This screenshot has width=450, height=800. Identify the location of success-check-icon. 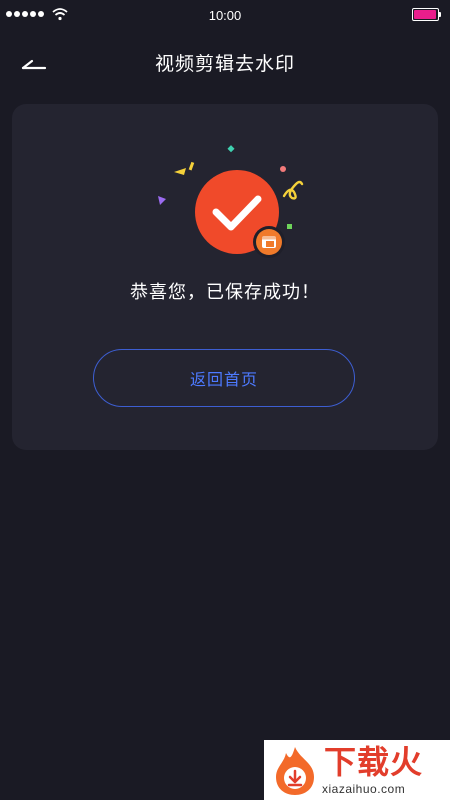
(231, 201).